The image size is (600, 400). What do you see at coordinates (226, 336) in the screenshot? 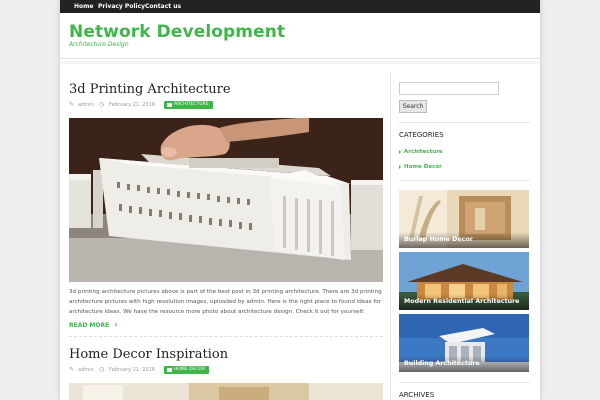
I see `post-separator` at bounding box center [226, 336].